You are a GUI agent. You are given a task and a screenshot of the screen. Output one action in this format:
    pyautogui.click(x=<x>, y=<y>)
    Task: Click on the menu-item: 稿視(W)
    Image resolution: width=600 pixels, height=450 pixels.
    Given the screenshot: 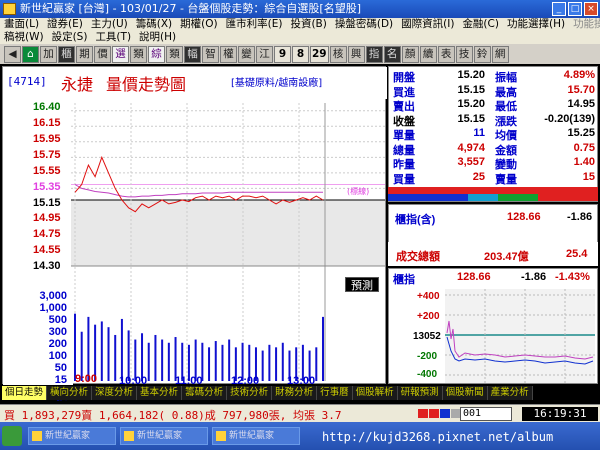 What is the action you would take?
    pyautogui.click(x=24, y=37)
    